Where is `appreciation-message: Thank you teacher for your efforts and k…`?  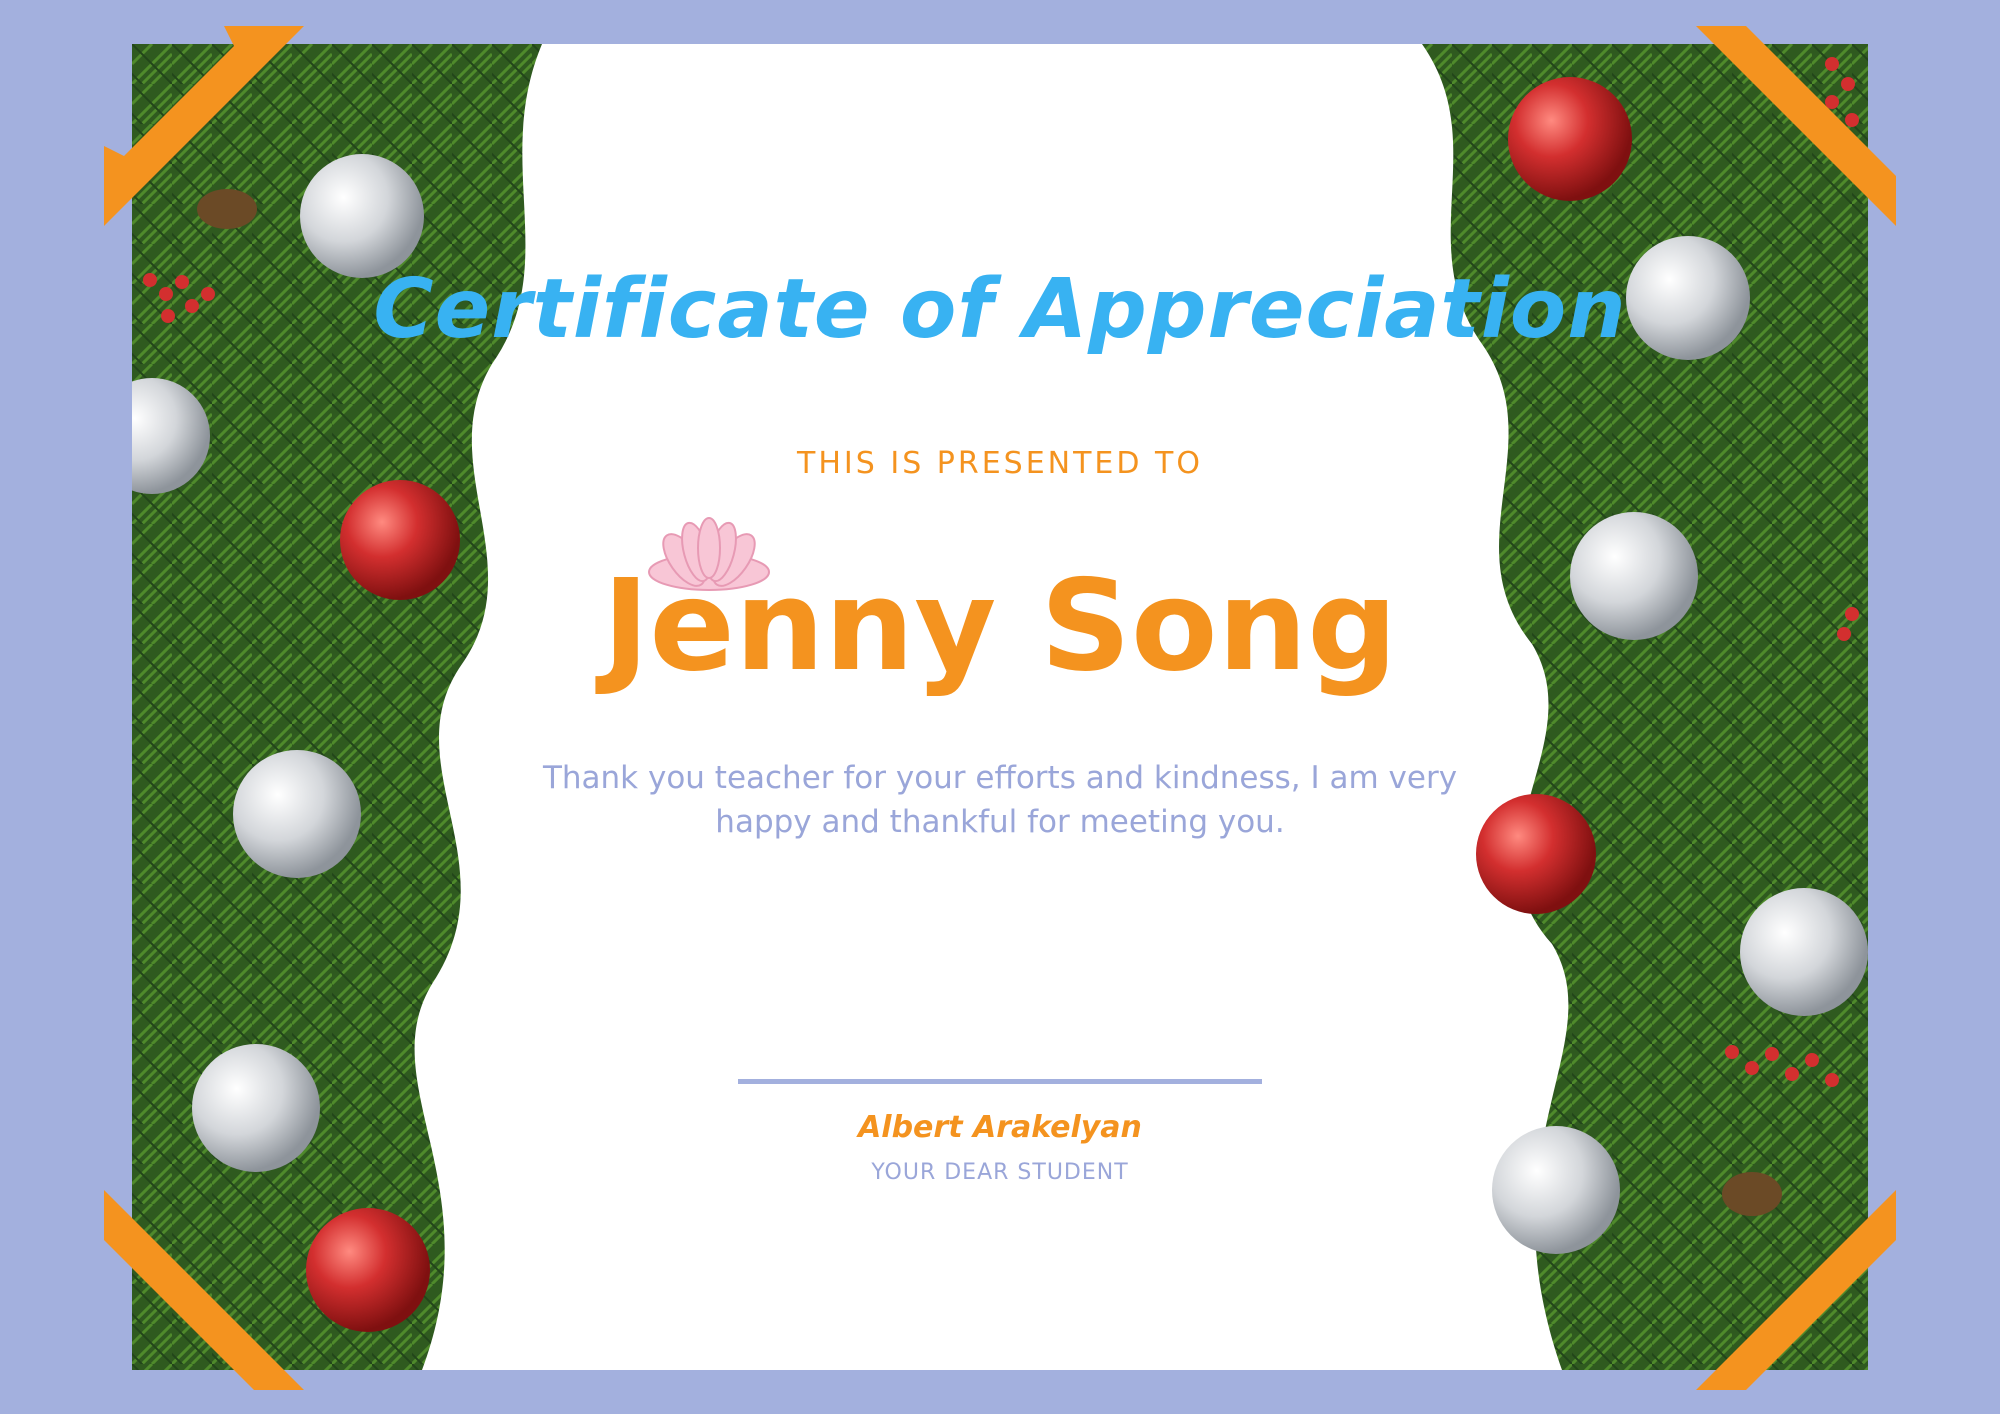 appreciation-message: Thank you teacher for your efforts and k… is located at coordinates (1000, 800).